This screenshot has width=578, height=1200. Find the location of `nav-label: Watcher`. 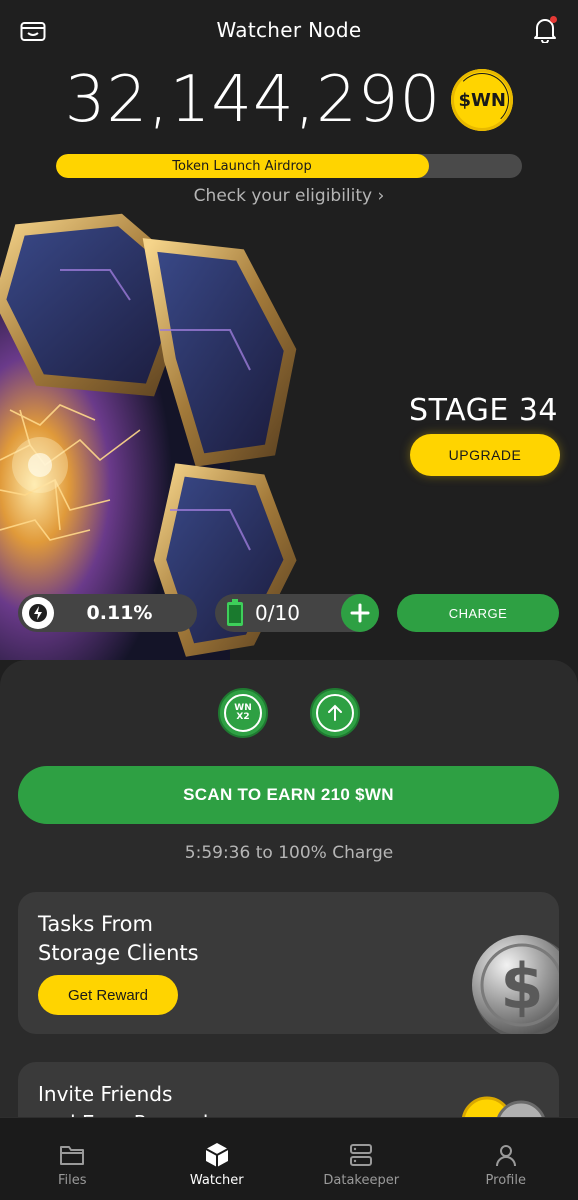

nav-label: Watcher is located at coordinates (216, 1180).